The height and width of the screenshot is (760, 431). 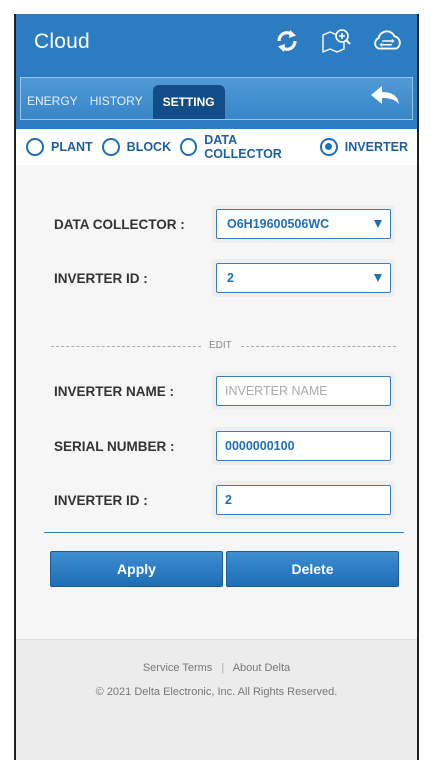 I want to click on cloud-sync-icon, so click(x=387, y=41).